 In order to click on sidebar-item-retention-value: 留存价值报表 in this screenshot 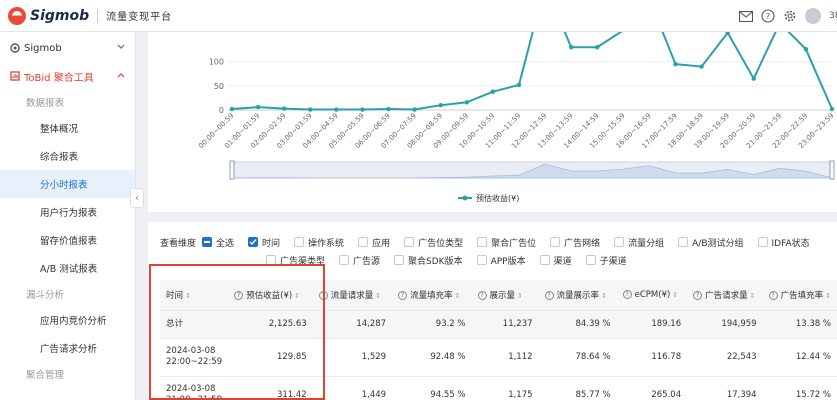, I will do `click(67, 240)`.